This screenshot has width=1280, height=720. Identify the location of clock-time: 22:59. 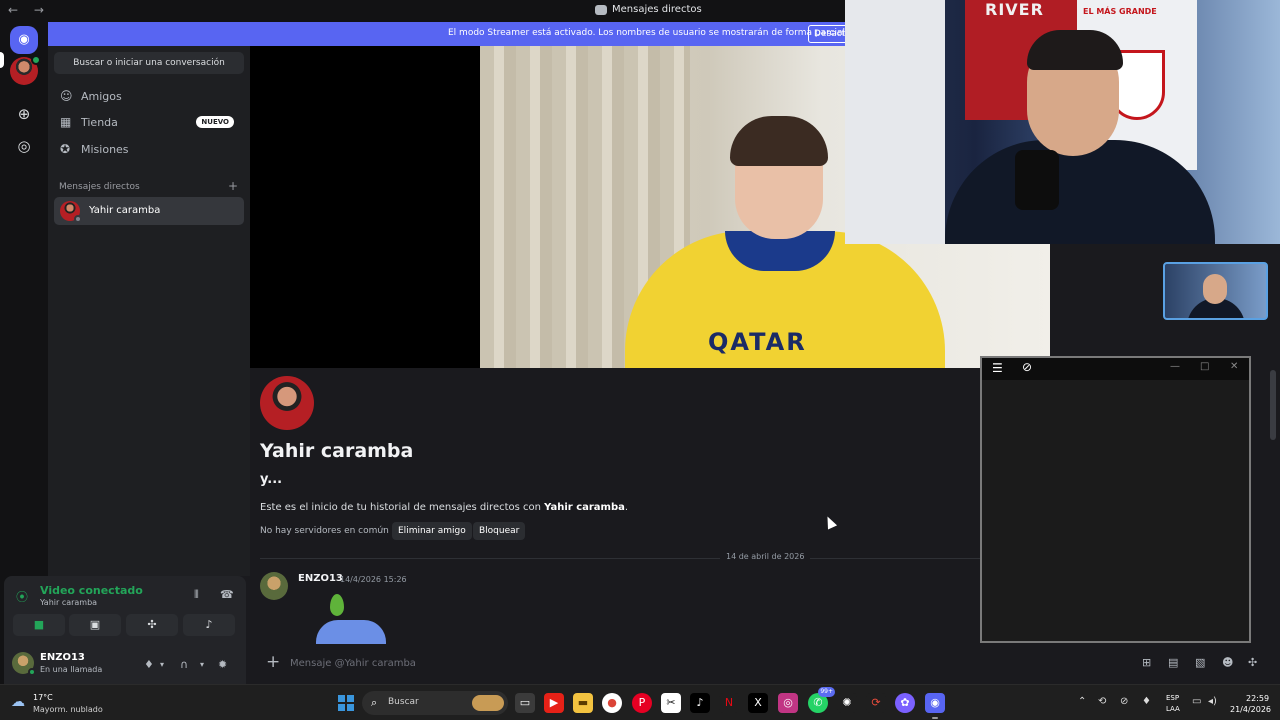
(1257, 698).